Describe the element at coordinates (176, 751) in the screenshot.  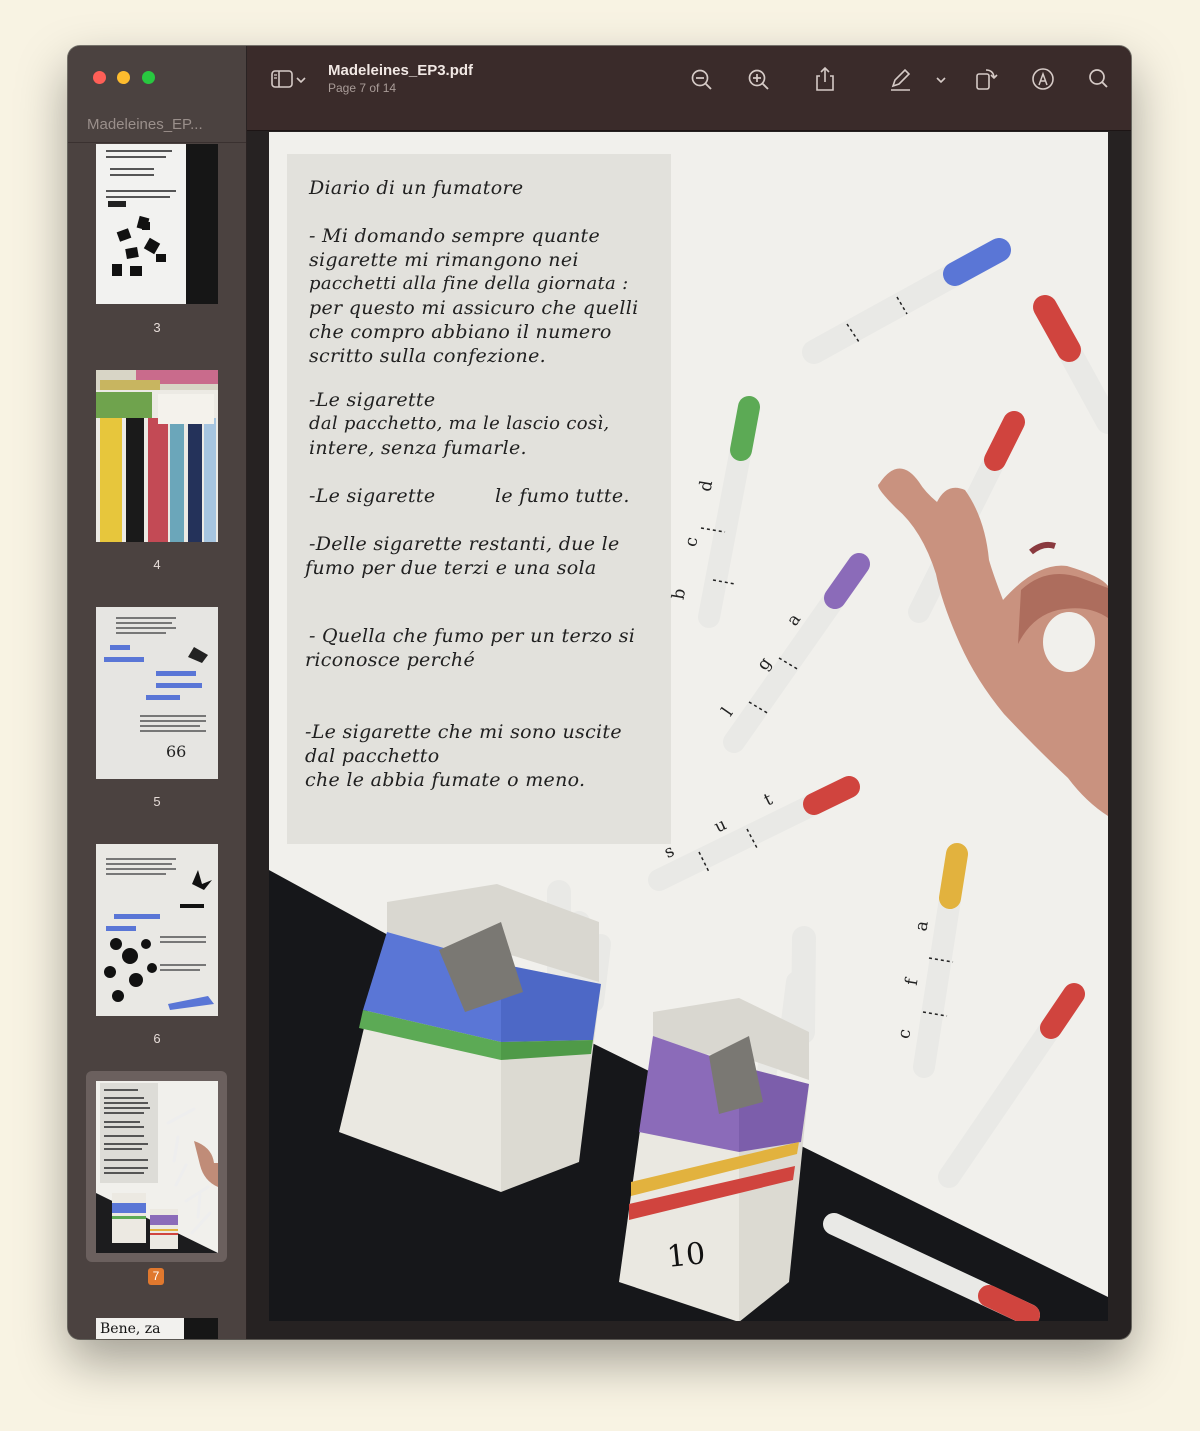
I see `svg-text: 66` at that location.